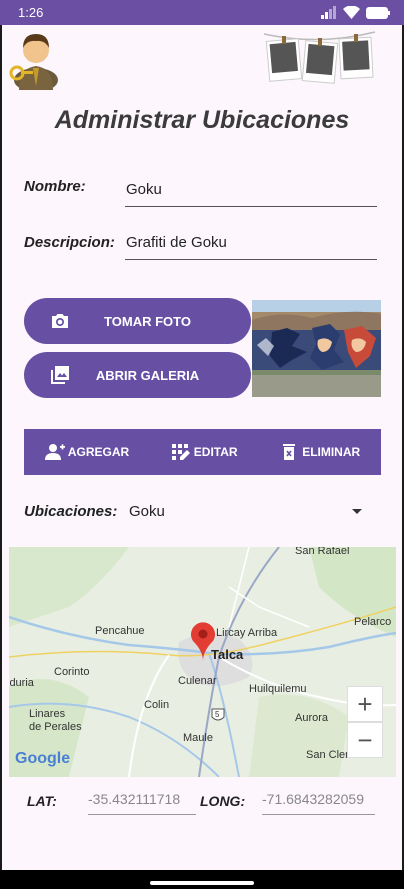  What do you see at coordinates (42, 801) in the screenshot?
I see `lat-label: LAT:` at bounding box center [42, 801].